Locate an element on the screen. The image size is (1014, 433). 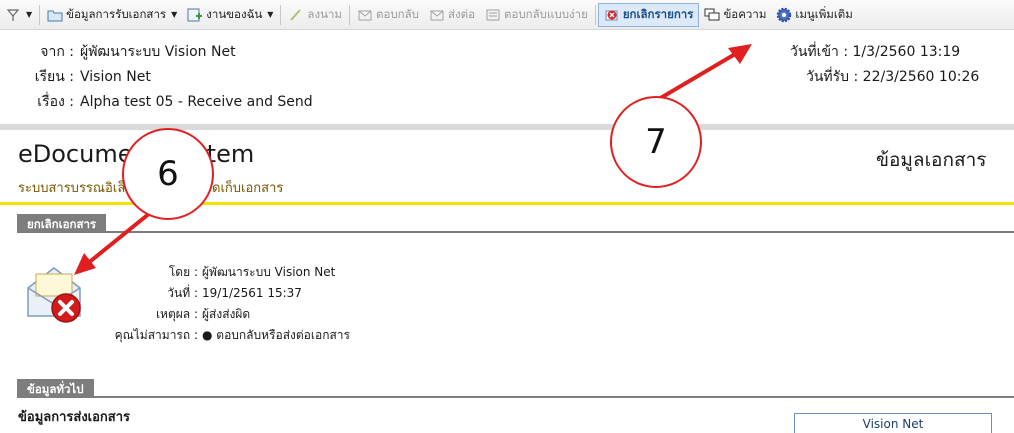
cancel-reason-label: เหตุผล : is located at coordinates (176, 314).